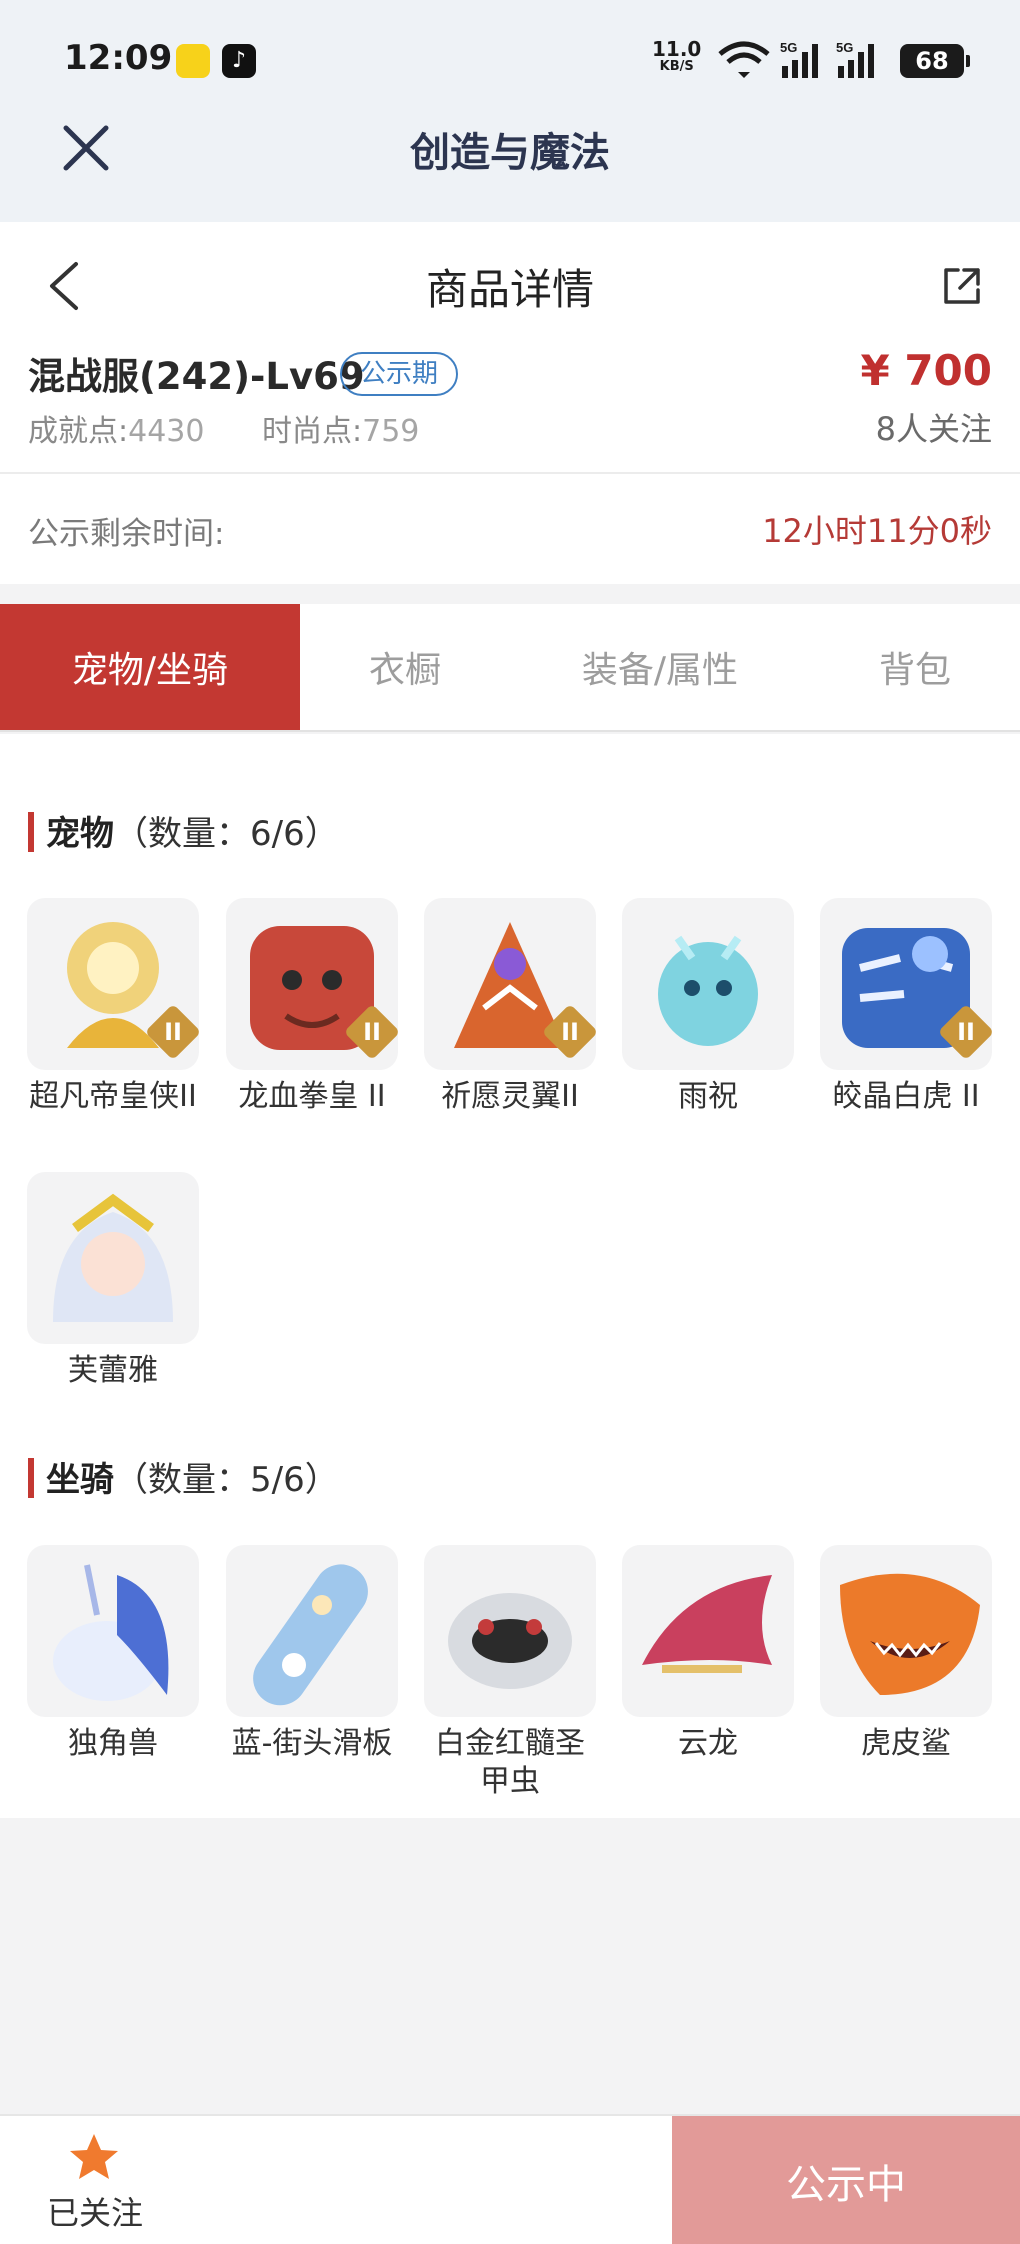  What do you see at coordinates (78, 431) in the screenshot?
I see `achievement-label: 成就点:` at bounding box center [78, 431].